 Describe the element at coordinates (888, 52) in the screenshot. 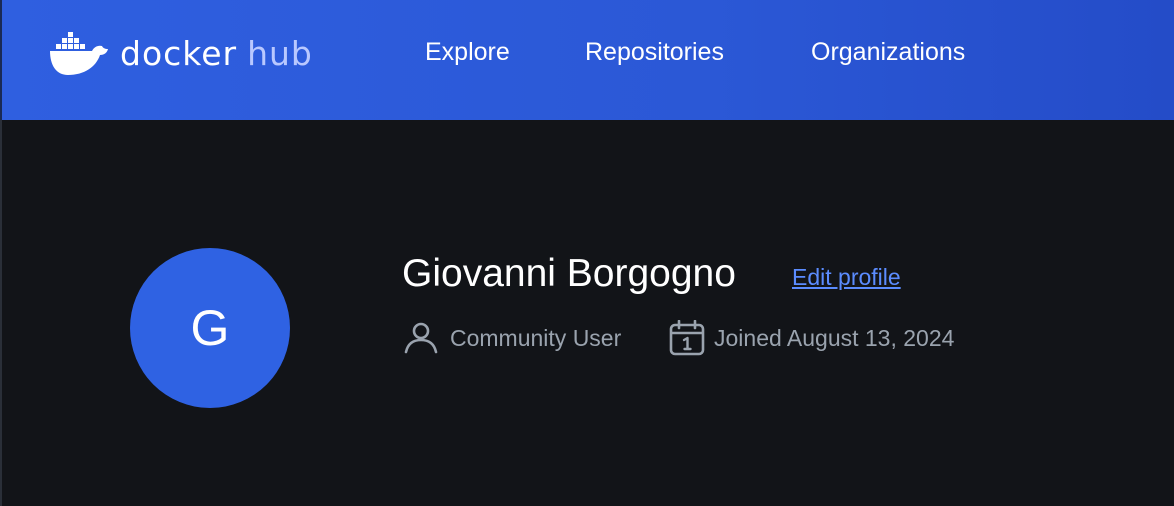

I see `nav-organizations: Organizations` at that location.